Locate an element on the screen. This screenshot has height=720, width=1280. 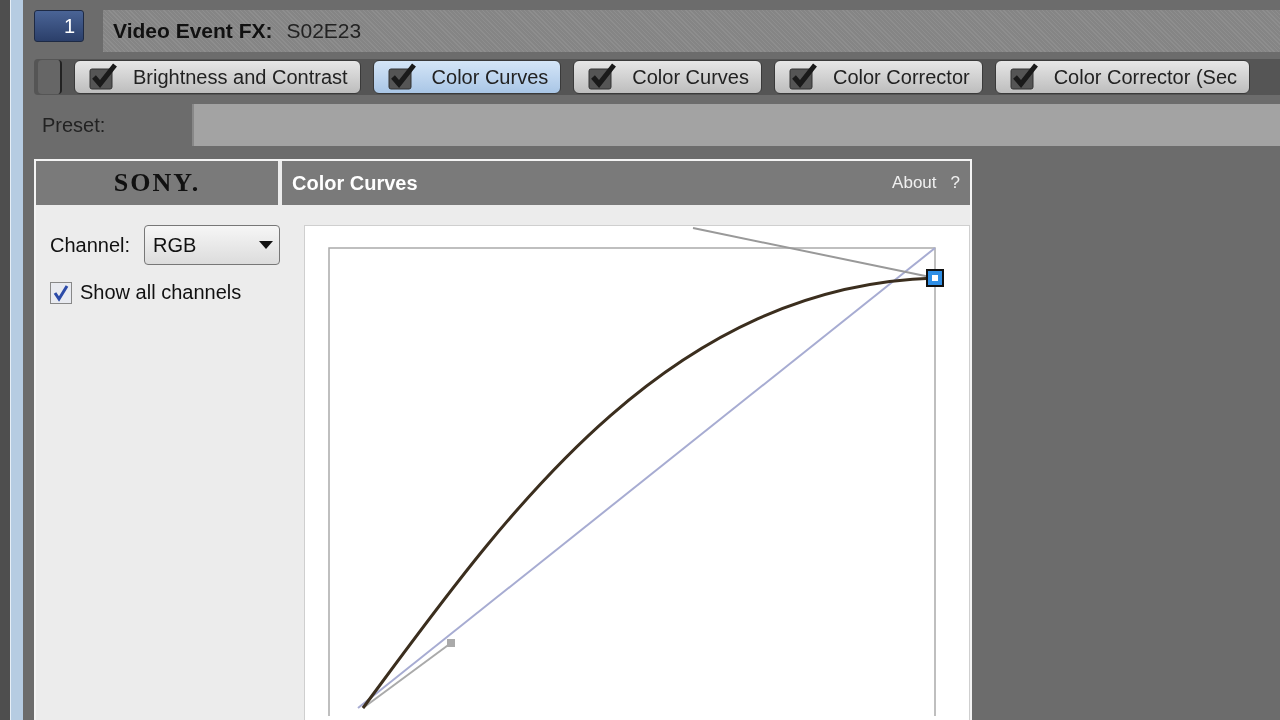
checkbox is located at coordinates (61, 292).